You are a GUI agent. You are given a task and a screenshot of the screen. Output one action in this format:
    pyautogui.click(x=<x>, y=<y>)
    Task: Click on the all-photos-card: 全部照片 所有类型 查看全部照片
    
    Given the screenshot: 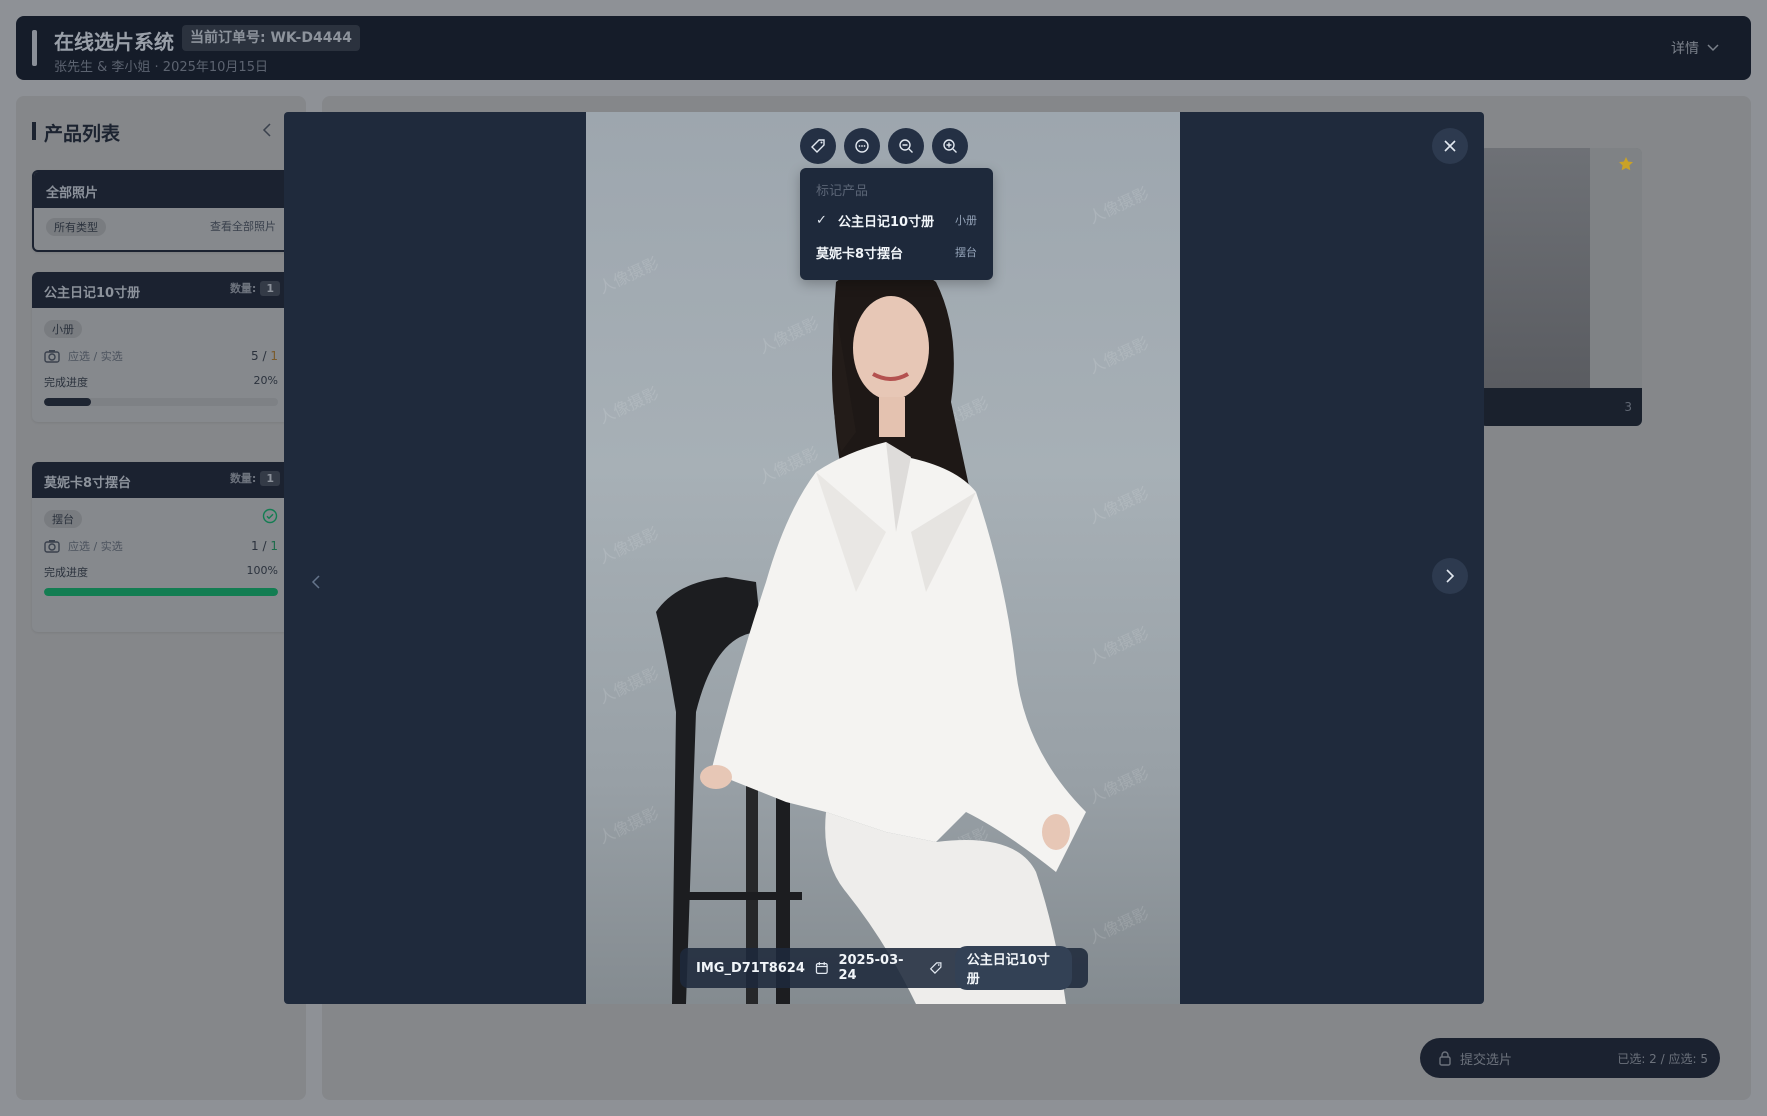 What is the action you would take?
    pyautogui.click(x=161, y=211)
    